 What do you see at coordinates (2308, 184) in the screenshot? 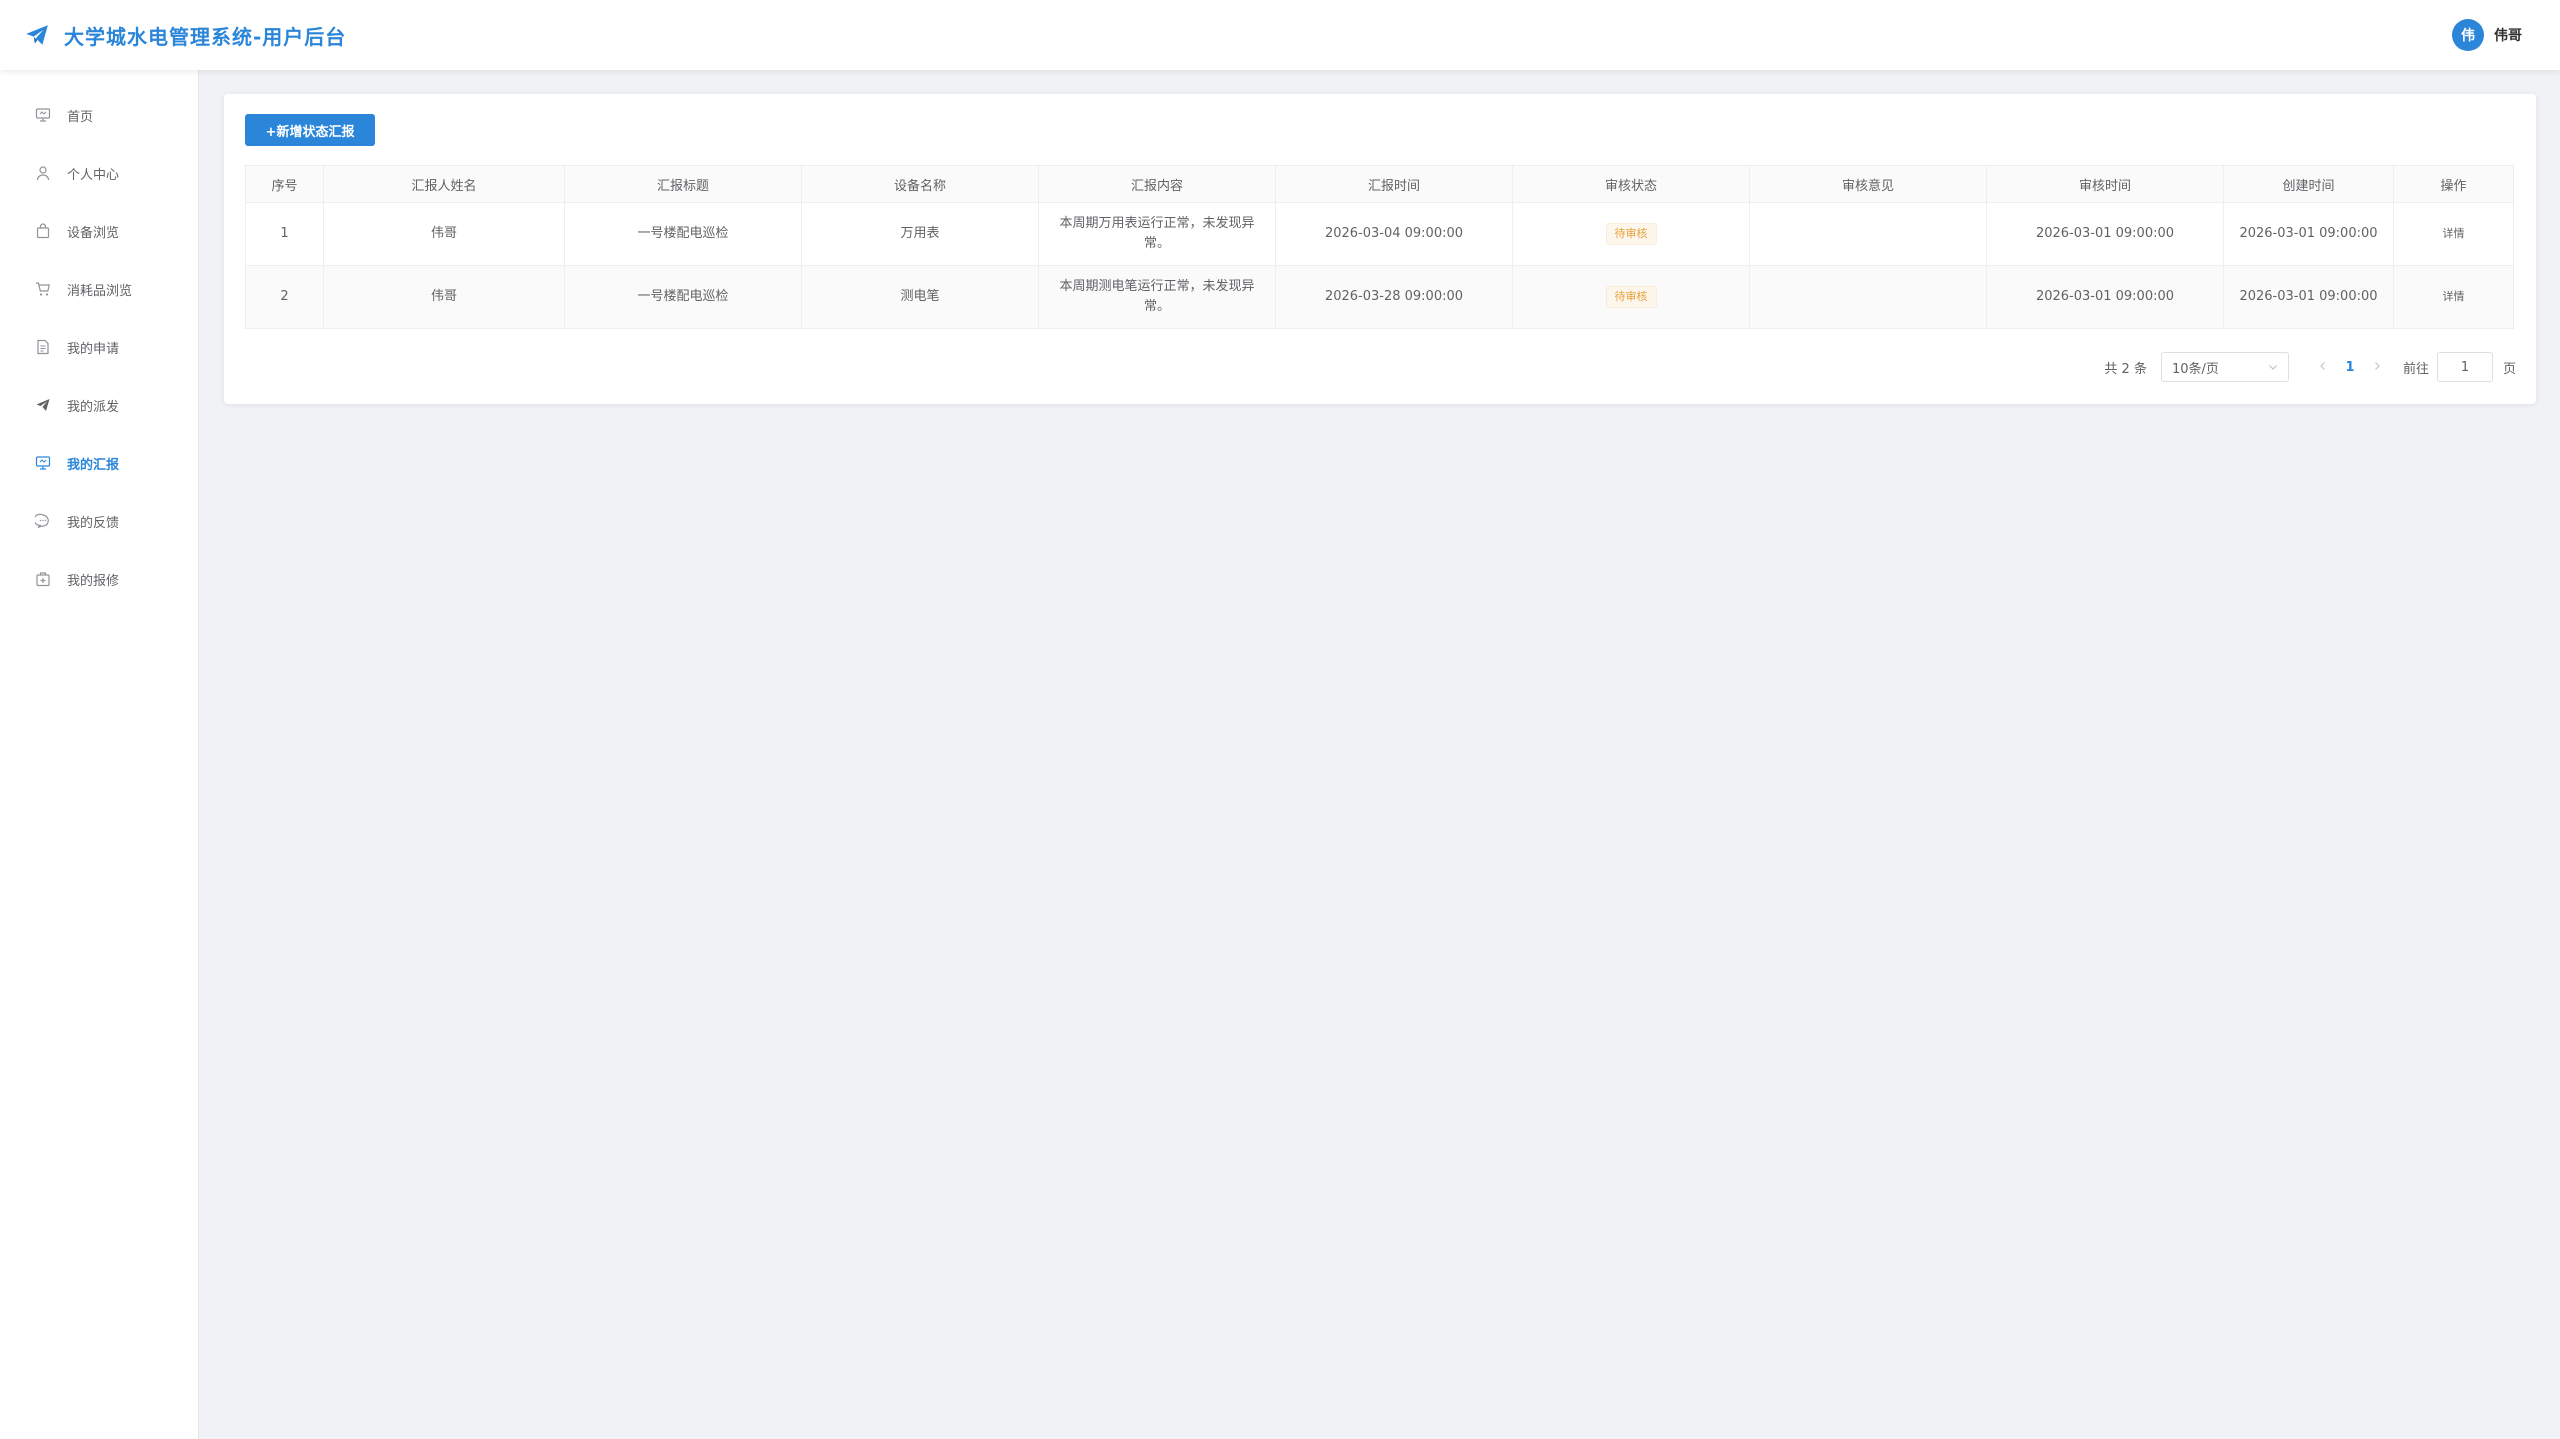
I see `col-header-created-time: 创建时间` at bounding box center [2308, 184].